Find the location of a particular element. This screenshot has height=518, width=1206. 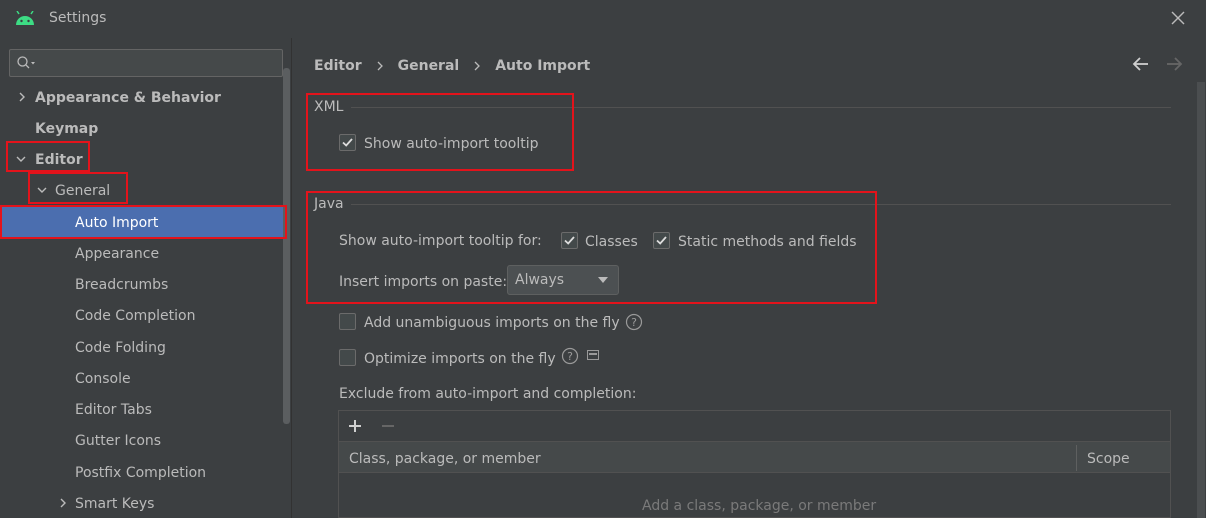

classes-label: Classes is located at coordinates (611, 242).